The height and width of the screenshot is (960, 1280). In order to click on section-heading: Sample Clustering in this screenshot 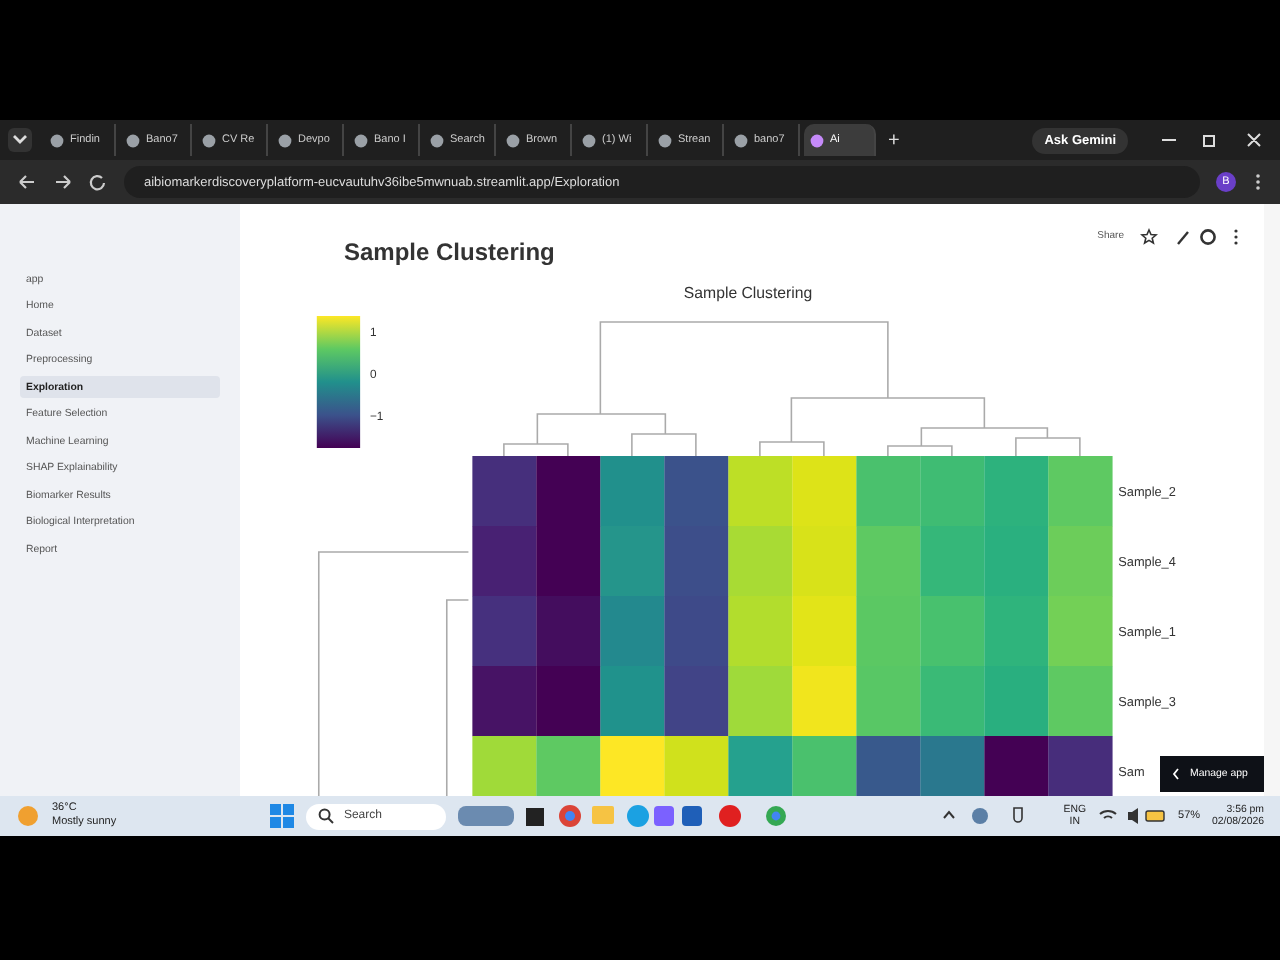, I will do `click(450, 252)`.